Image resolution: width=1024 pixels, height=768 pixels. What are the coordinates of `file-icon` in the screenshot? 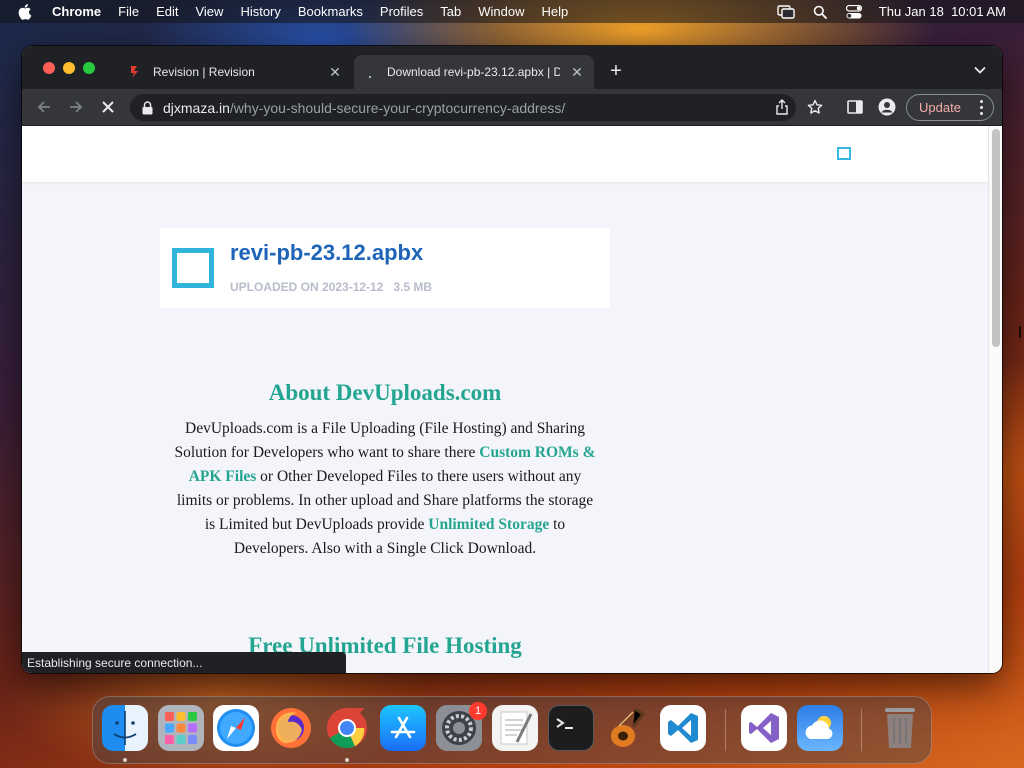 It's located at (193, 268).